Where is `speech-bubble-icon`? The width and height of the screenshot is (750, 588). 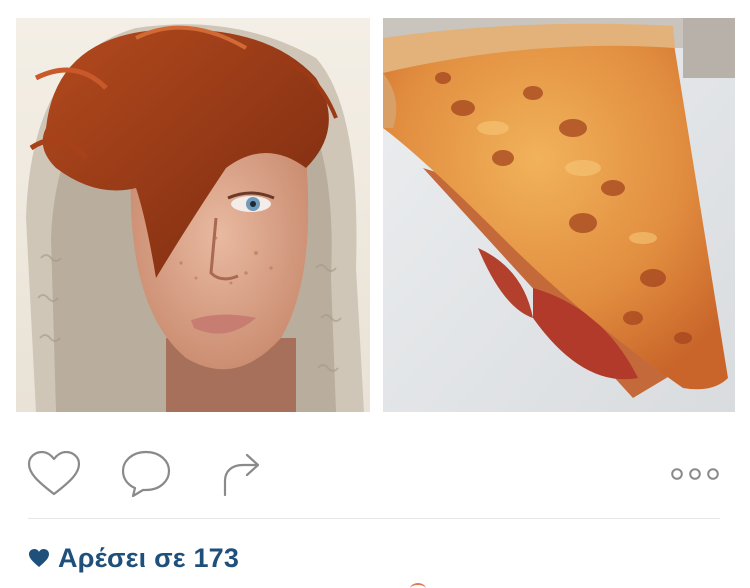 speech-bubble-icon is located at coordinates (146, 474).